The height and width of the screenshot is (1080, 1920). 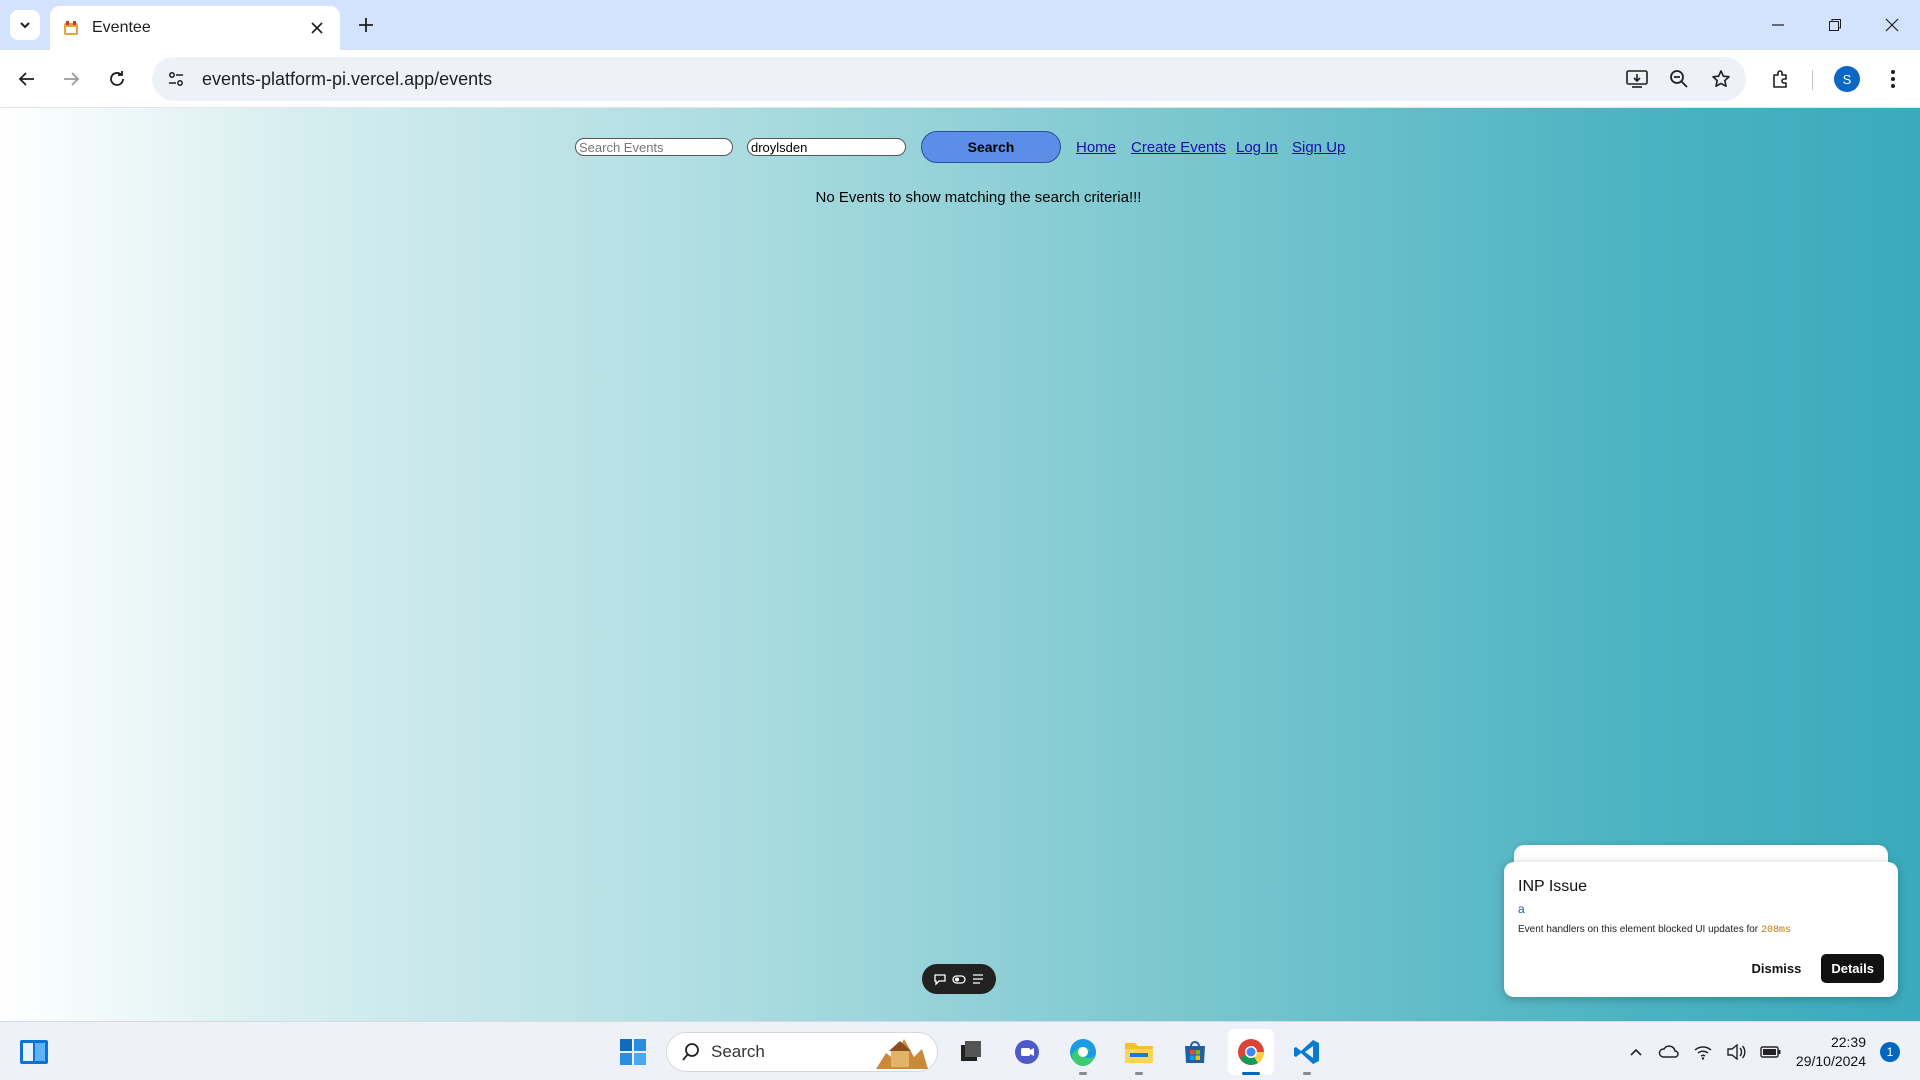 What do you see at coordinates (1736, 1052) in the screenshot?
I see `volume-icon` at bounding box center [1736, 1052].